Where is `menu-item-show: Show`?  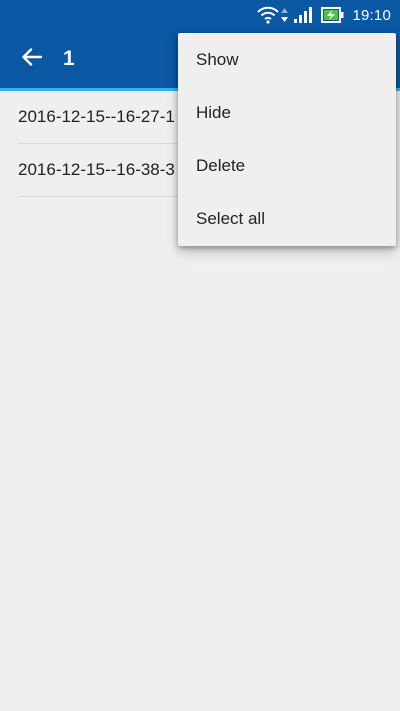
menu-item-show: Show is located at coordinates (287, 59).